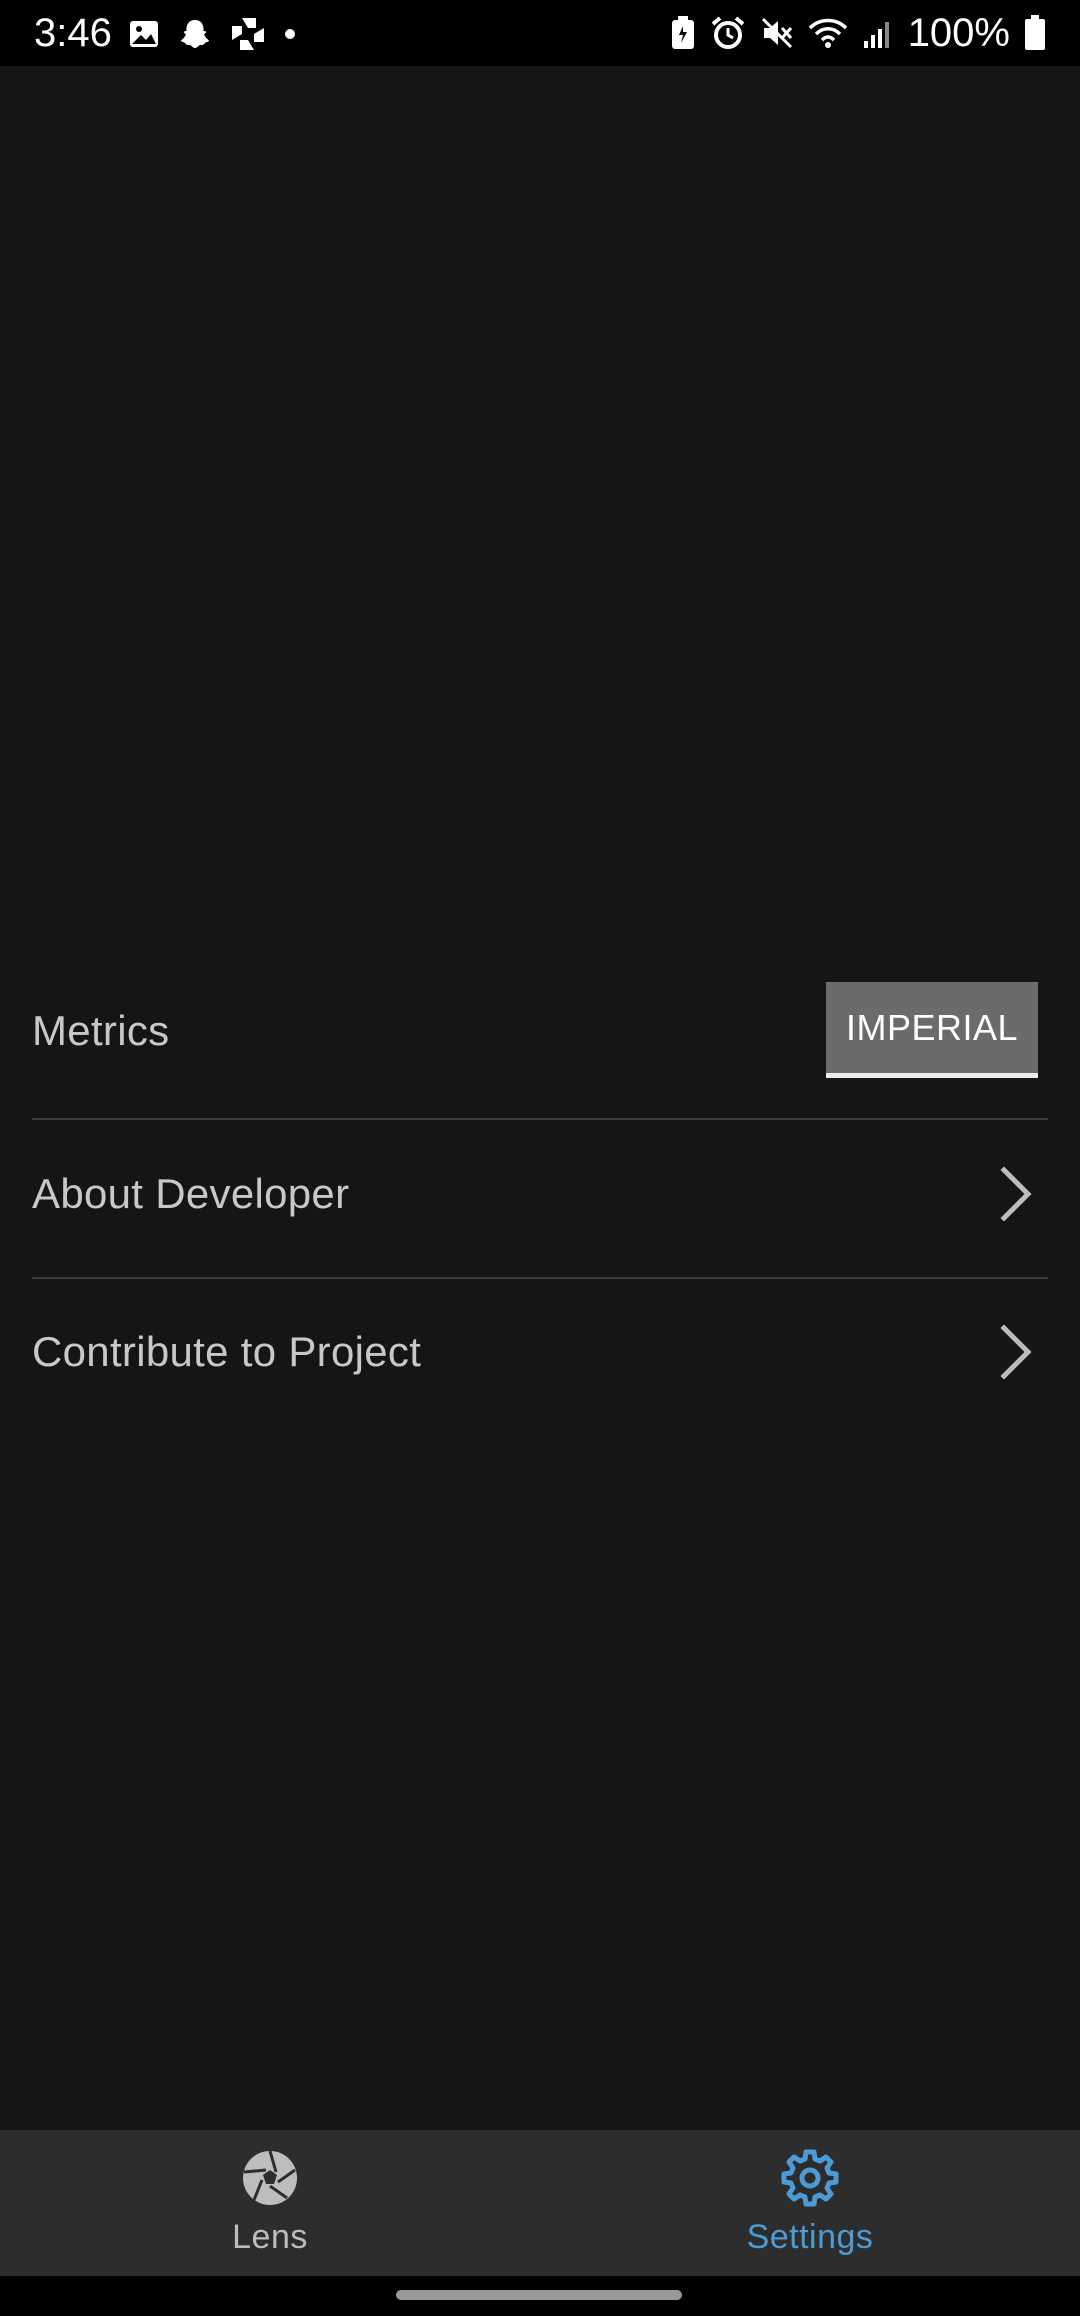 This screenshot has width=1080, height=2316. What do you see at coordinates (540, 1194) in the screenshot?
I see `about-developer-row: About Developer` at bounding box center [540, 1194].